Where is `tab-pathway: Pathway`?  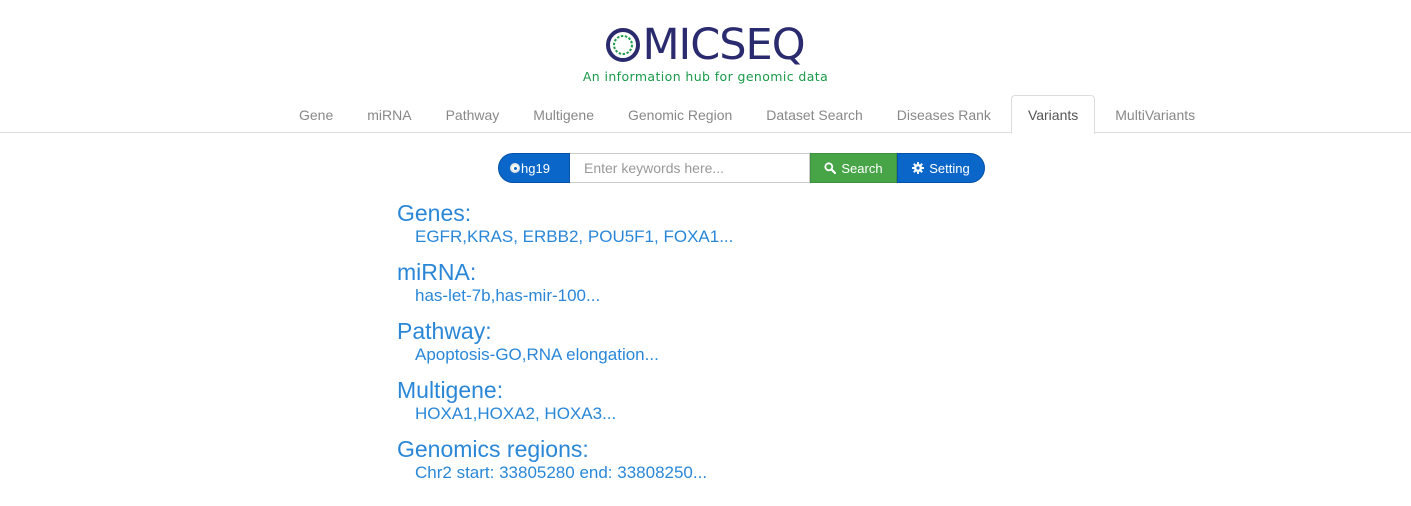 tab-pathway: Pathway is located at coordinates (473, 114).